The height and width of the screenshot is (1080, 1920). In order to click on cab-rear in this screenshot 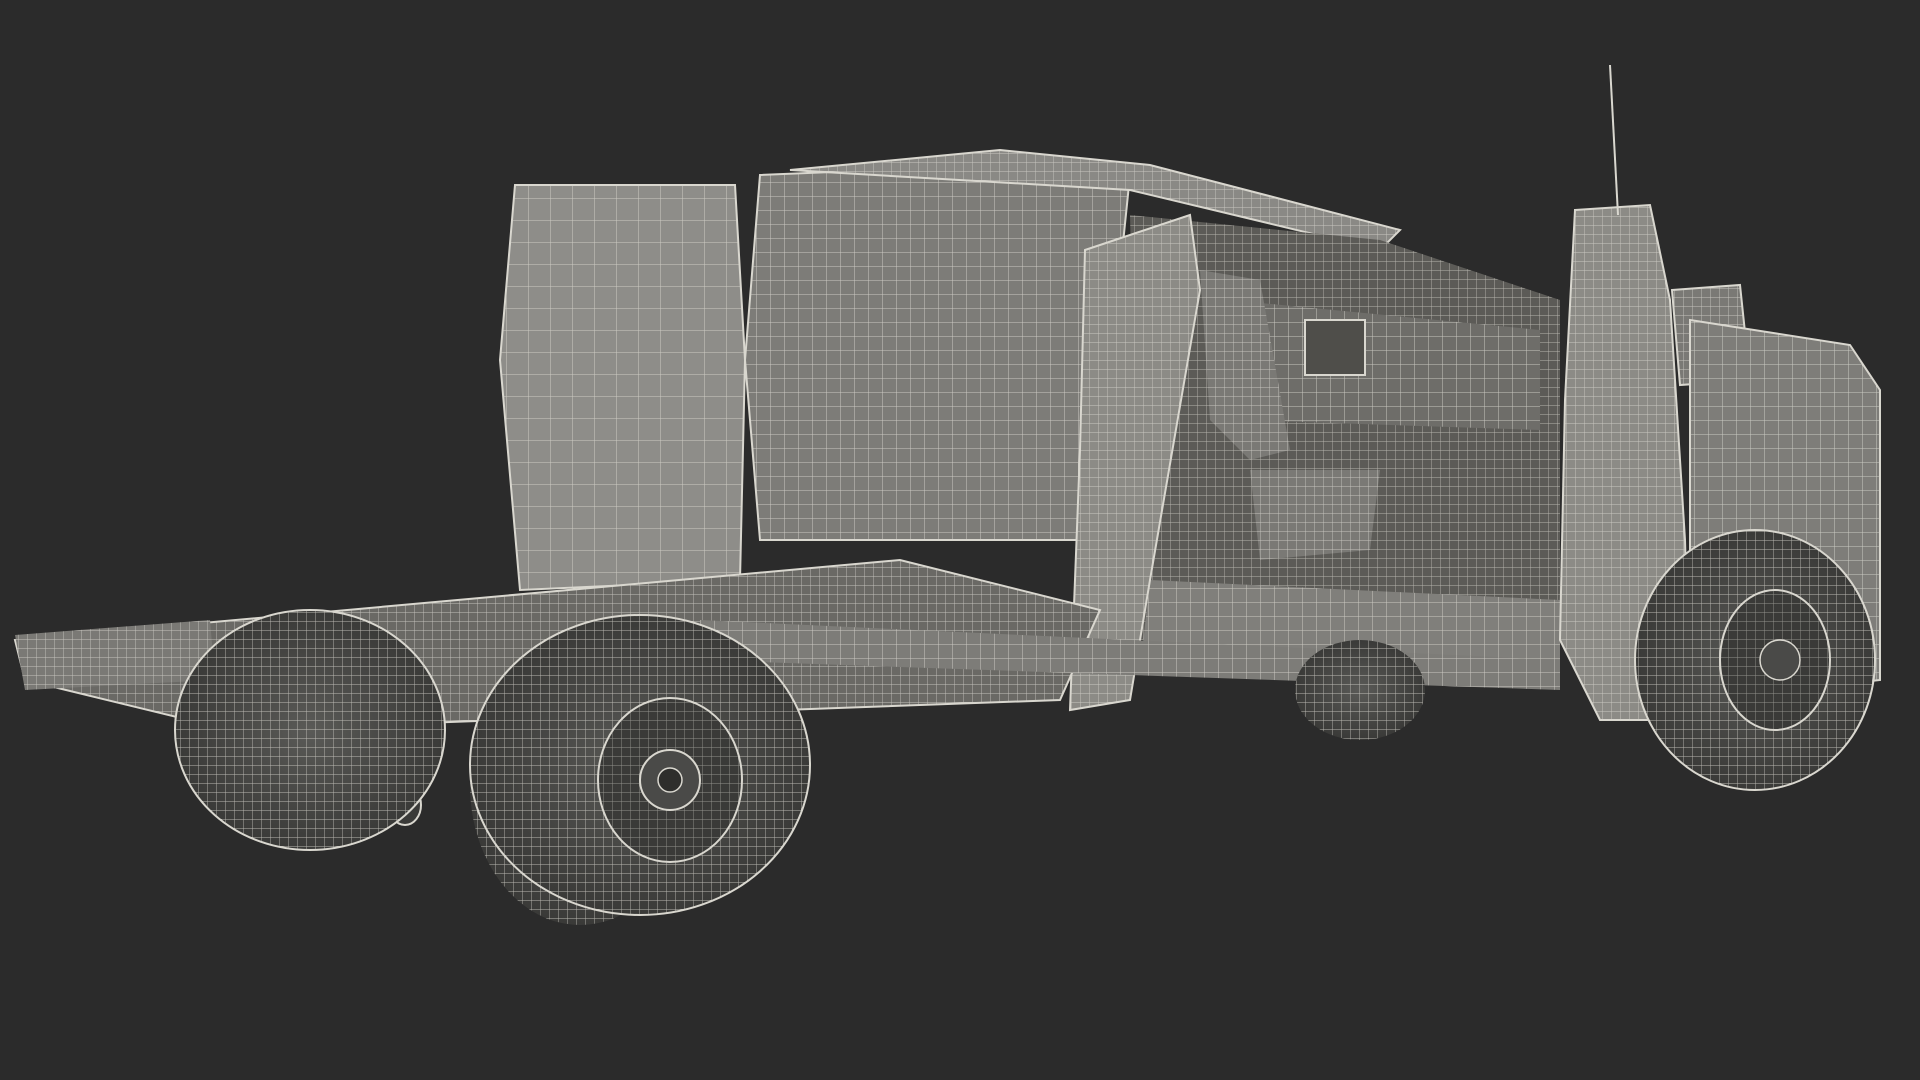, I will do `click(937, 352)`.